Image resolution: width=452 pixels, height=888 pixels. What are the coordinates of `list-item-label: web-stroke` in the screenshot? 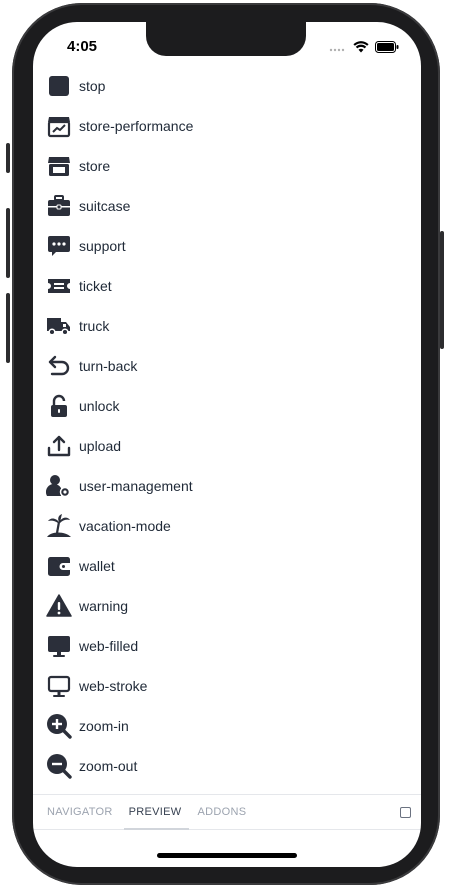 It's located at (113, 686).